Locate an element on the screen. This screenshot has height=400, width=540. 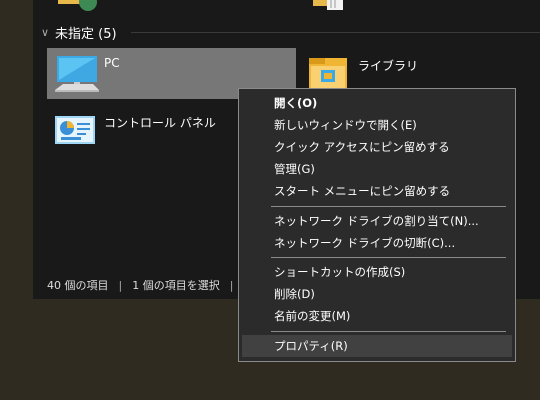
item-count: 40 個の項目 is located at coordinates (78, 285).